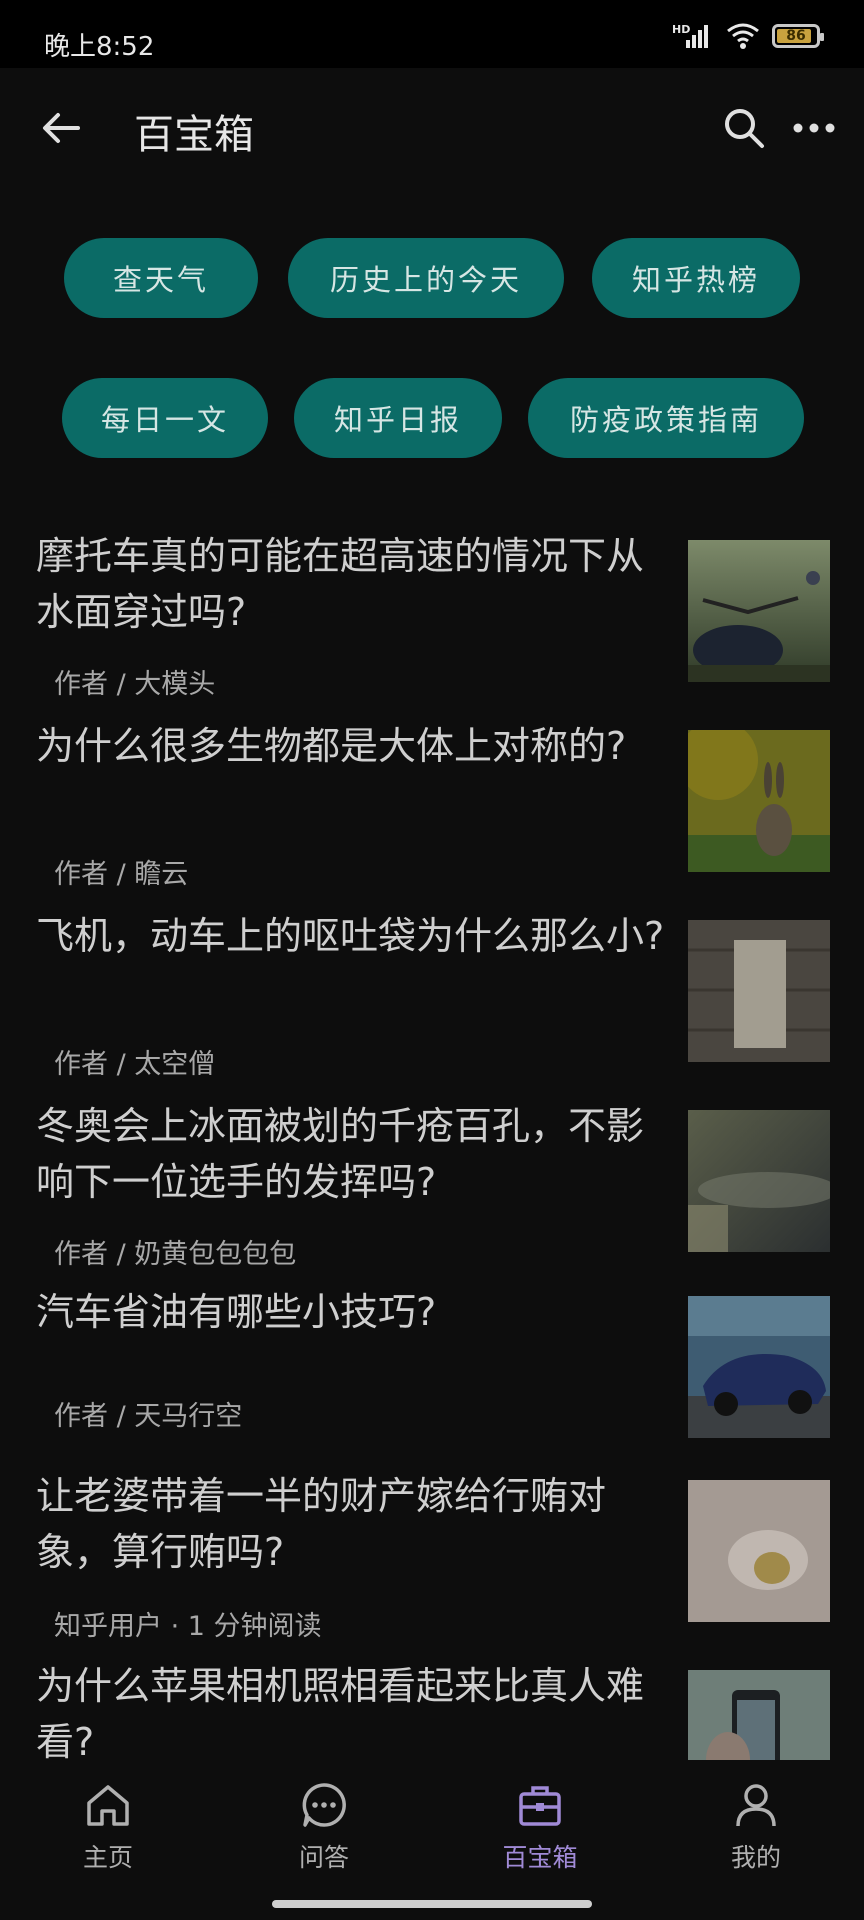  I want to click on nav-home: 主页, so click(108, 1822).